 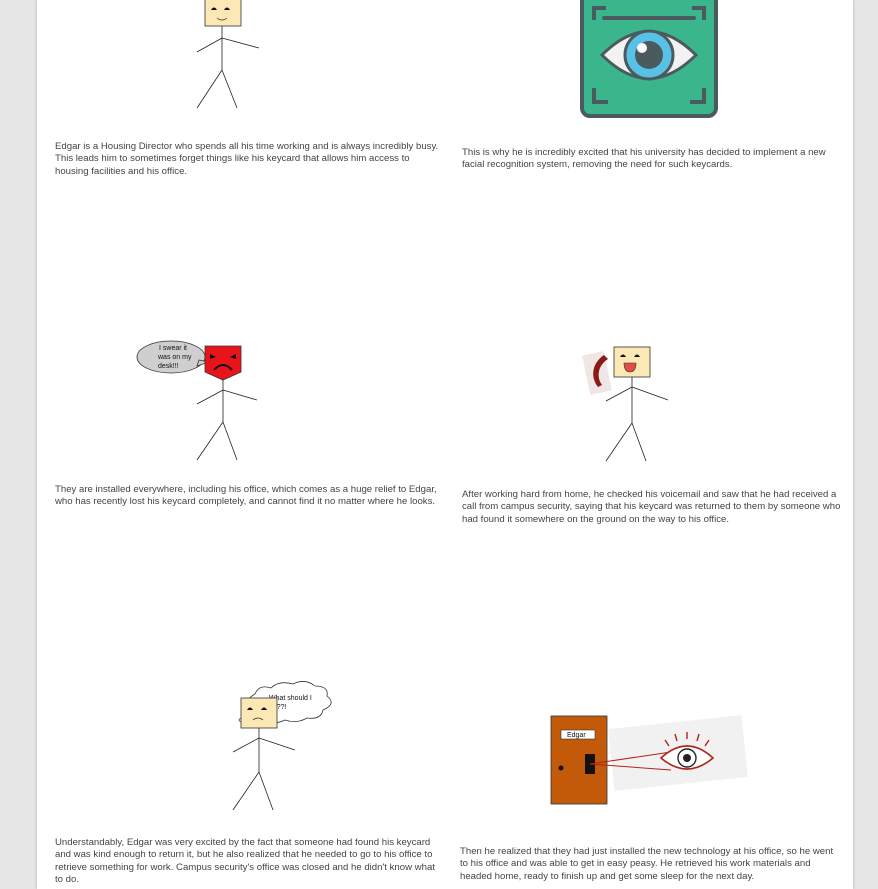 I want to click on speech-bubble-line-2: was on my, so click(x=174, y=357).